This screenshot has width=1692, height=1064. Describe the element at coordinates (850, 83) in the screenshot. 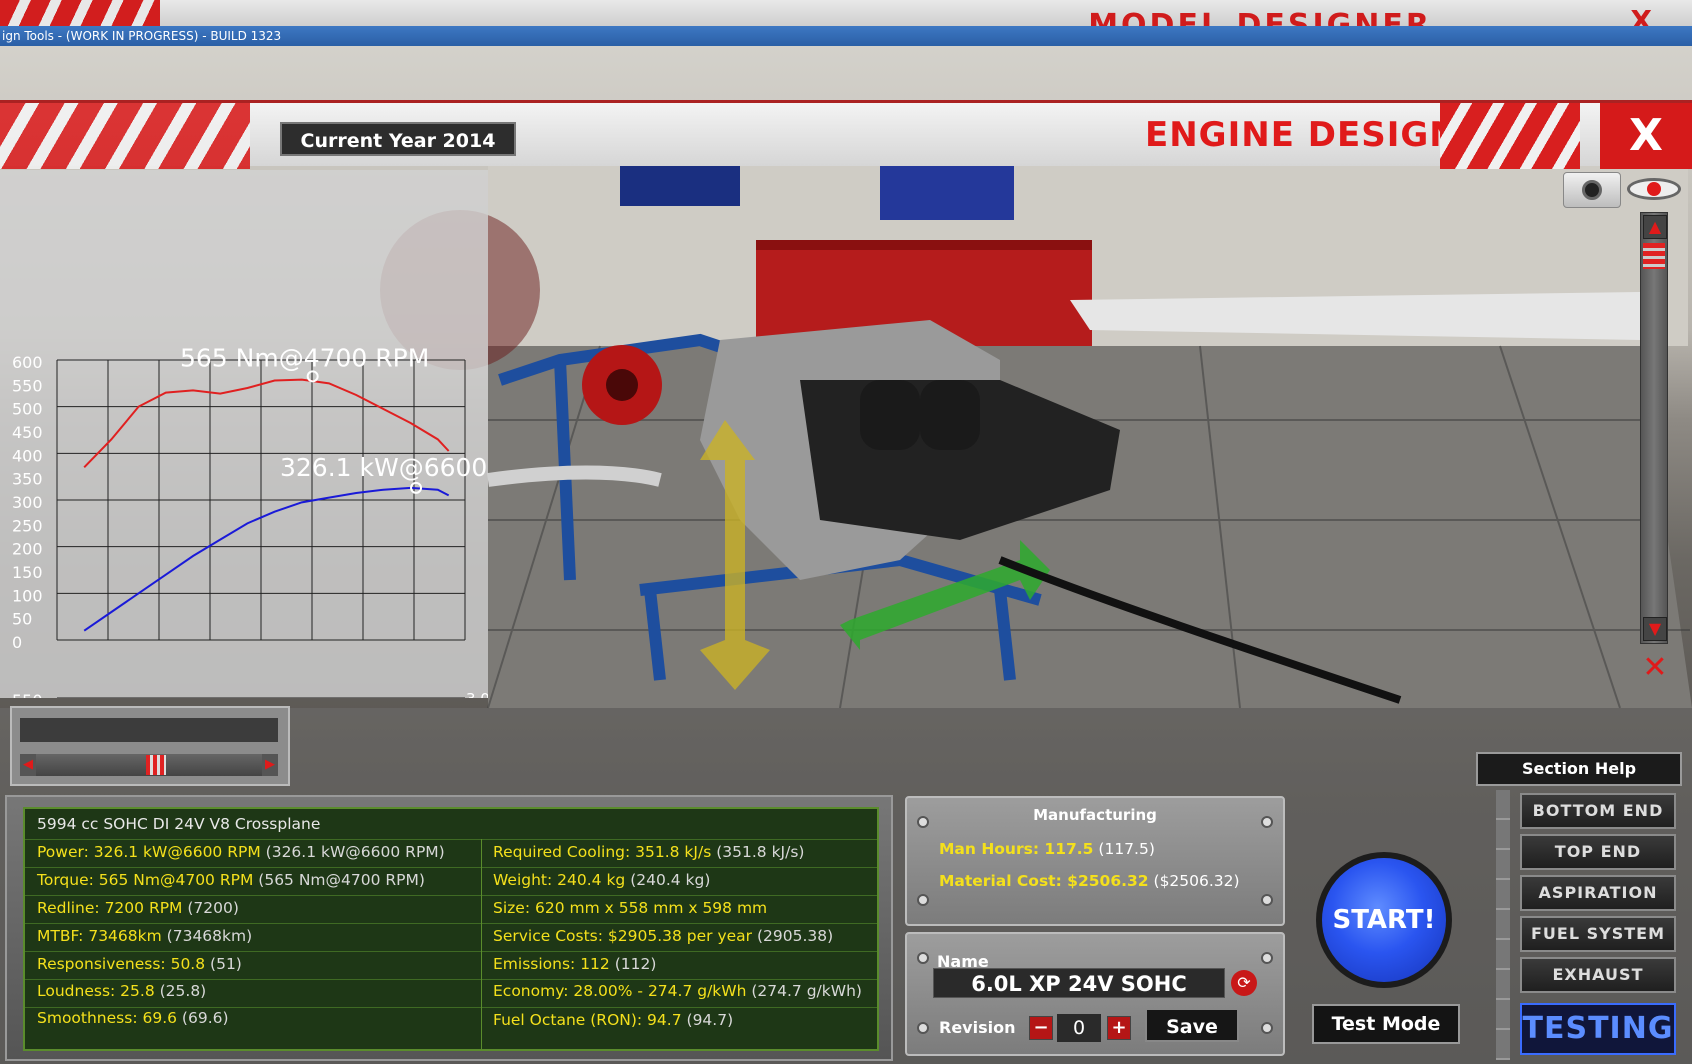

I see `brand-logo-background` at that location.